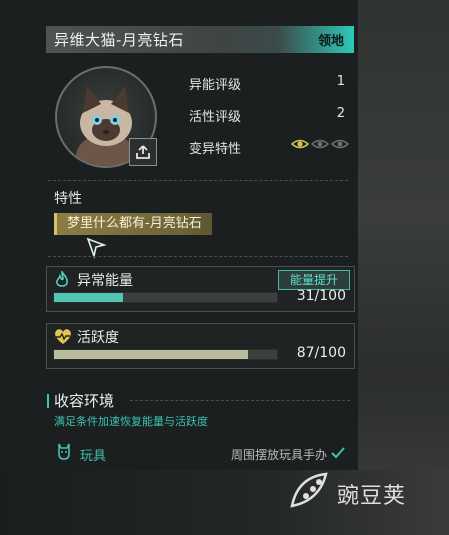  What do you see at coordinates (200, 346) in the screenshot?
I see `activity-panel: 活跃度 87/100` at bounding box center [200, 346].